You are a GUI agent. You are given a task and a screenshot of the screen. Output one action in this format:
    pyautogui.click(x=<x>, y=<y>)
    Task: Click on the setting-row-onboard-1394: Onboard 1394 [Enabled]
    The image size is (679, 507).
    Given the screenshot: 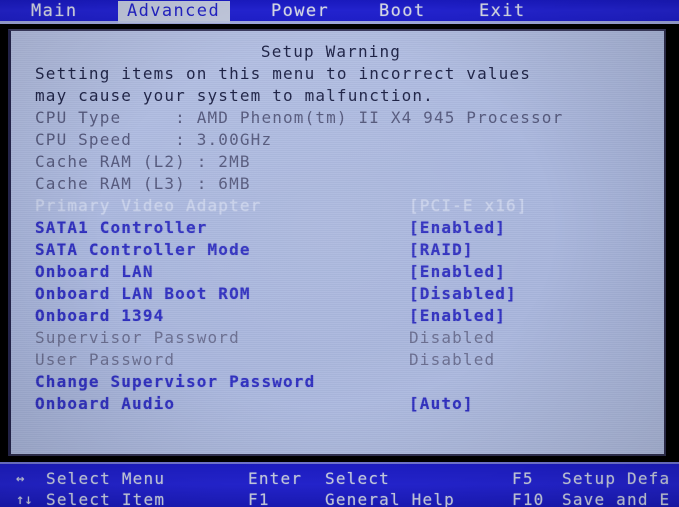 What is the action you would take?
    pyautogui.click(x=337, y=316)
    